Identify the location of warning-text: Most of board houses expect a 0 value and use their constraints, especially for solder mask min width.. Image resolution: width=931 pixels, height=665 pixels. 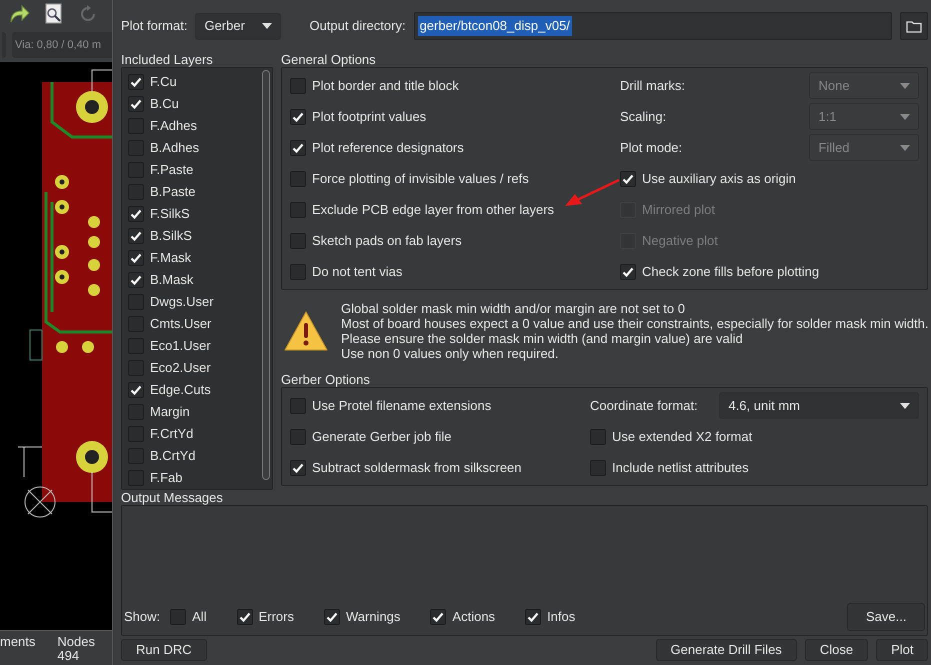
(634, 323).